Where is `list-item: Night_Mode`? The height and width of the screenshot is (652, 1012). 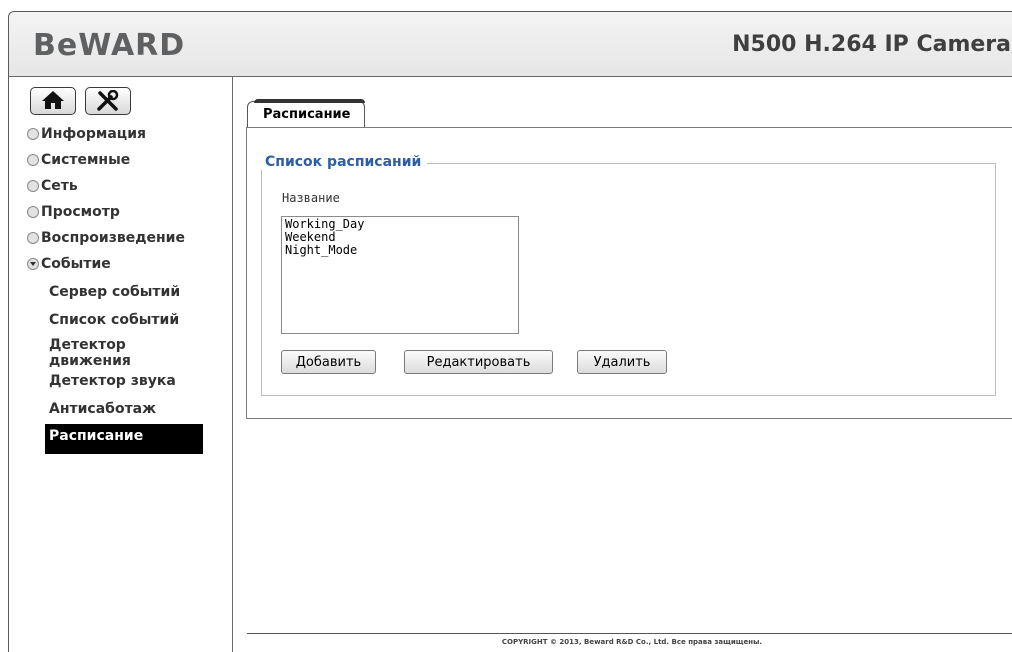 list-item: Night_Mode is located at coordinates (400, 250).